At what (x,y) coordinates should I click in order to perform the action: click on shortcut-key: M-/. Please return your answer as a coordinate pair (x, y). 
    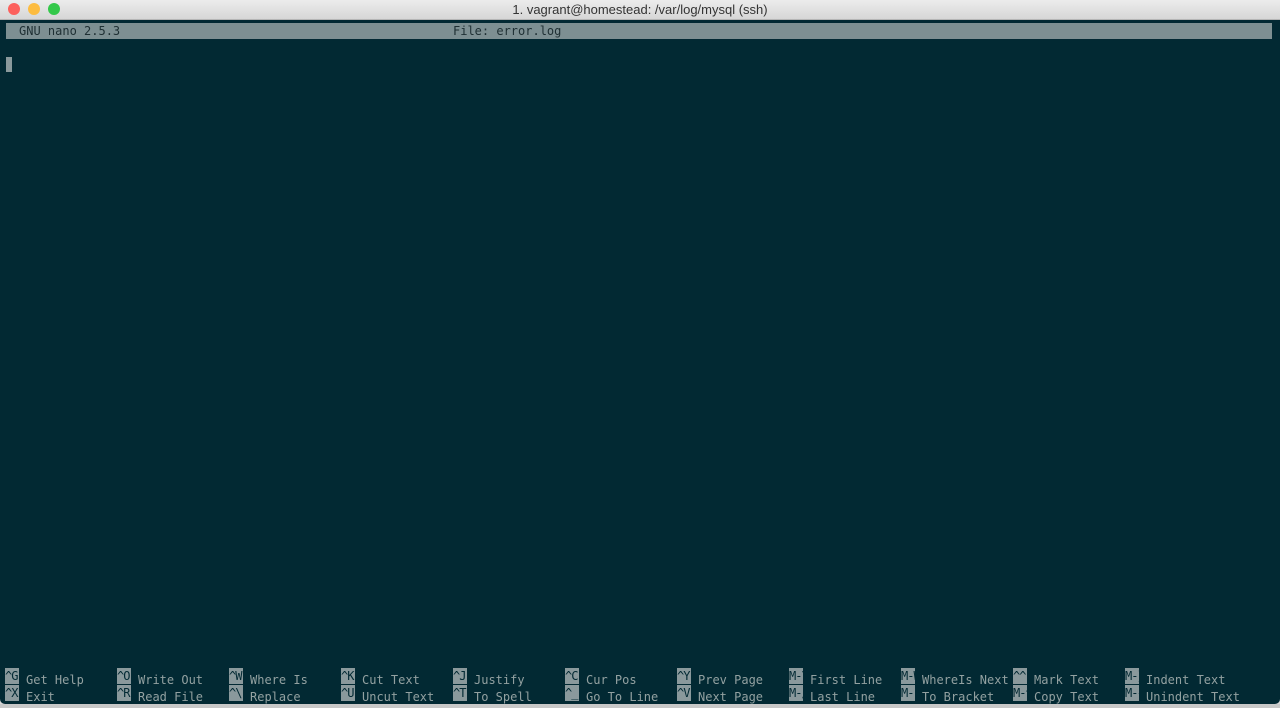
    Looking at the image, I should click on (796, 693).